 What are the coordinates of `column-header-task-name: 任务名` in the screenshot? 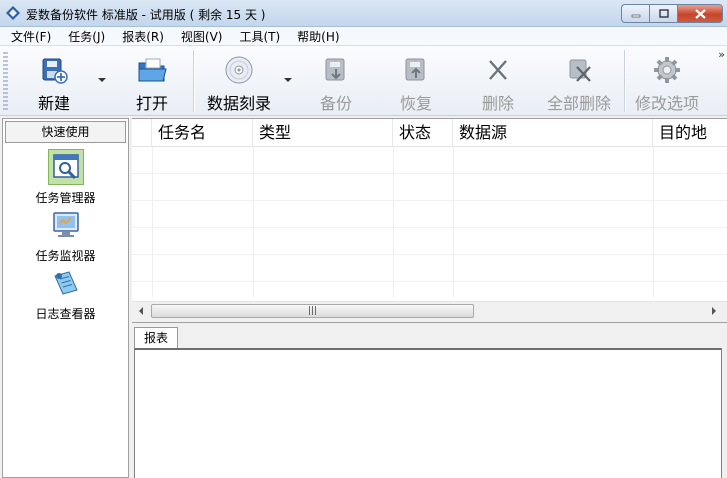 It's located at (202, 133).